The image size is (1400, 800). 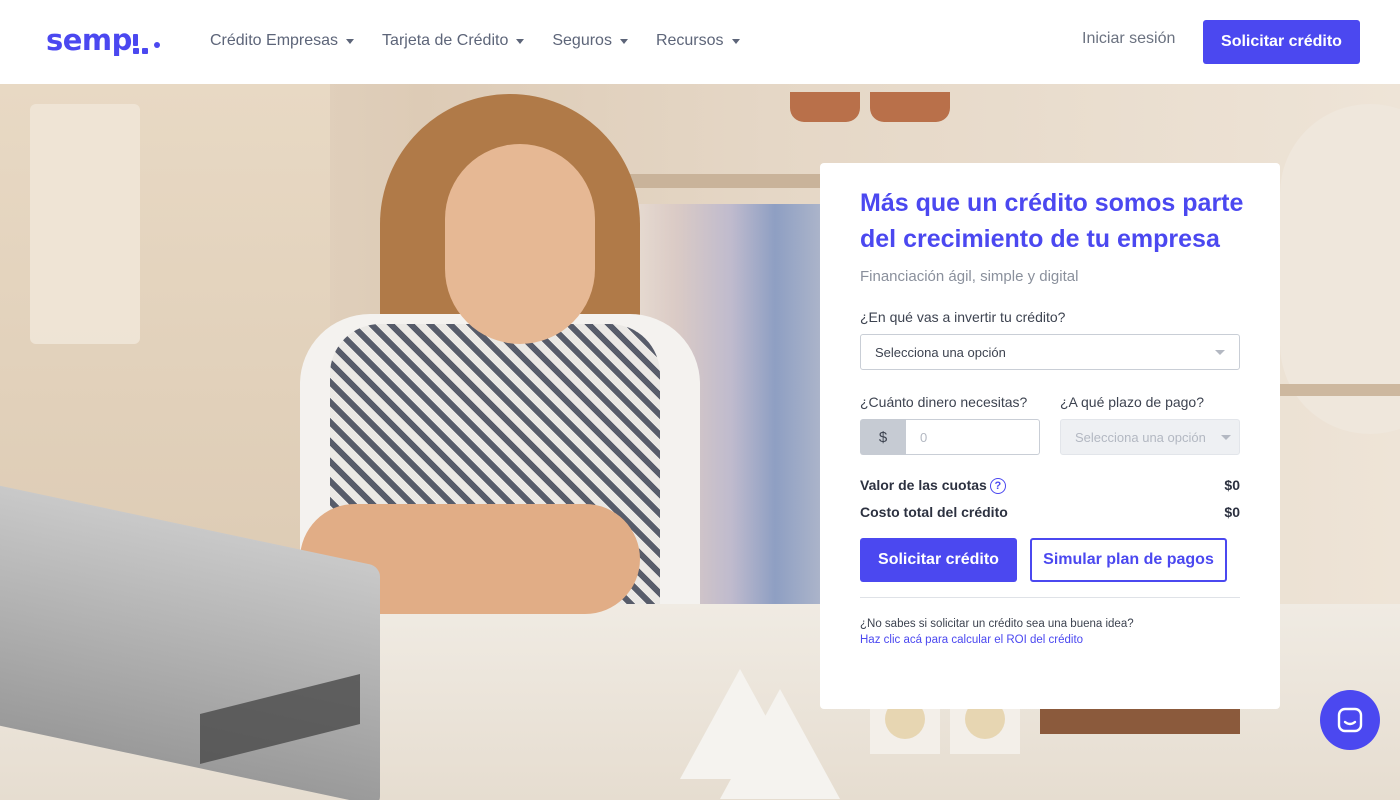 What do you see at coordinates (520, 244) in the screenshot?
I see `person-face` at bounding box center [520, 244].